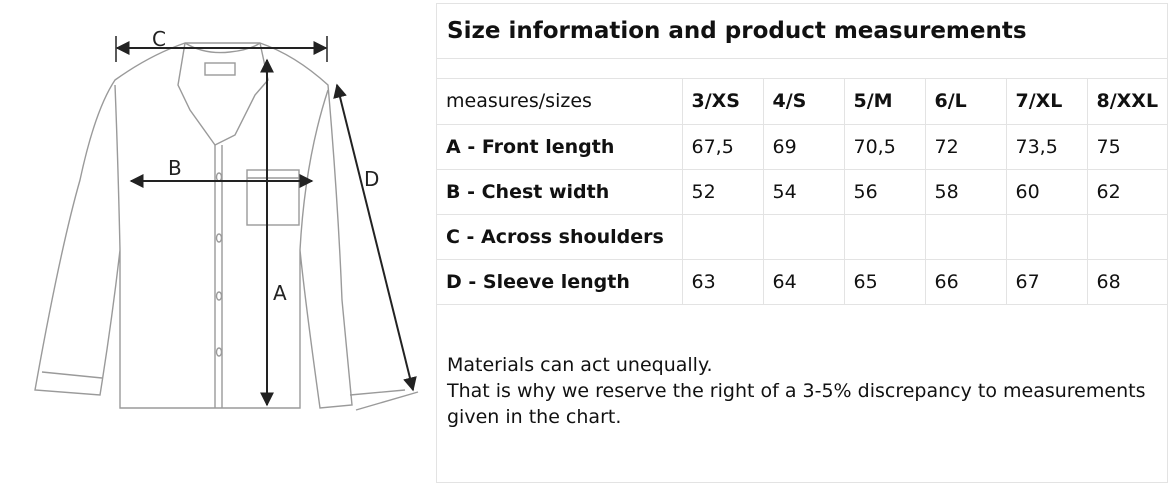 The image size is (1171, 486). Describe the element at coordinates (884, 282) in the screenshot. I see `table-cell: 65` at that location.